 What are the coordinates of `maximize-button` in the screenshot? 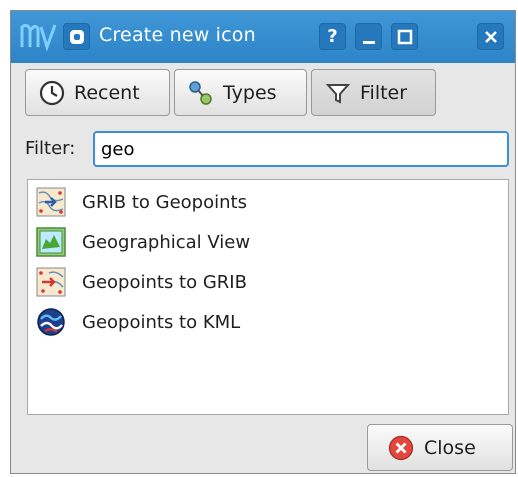 It's located at (404, 36).